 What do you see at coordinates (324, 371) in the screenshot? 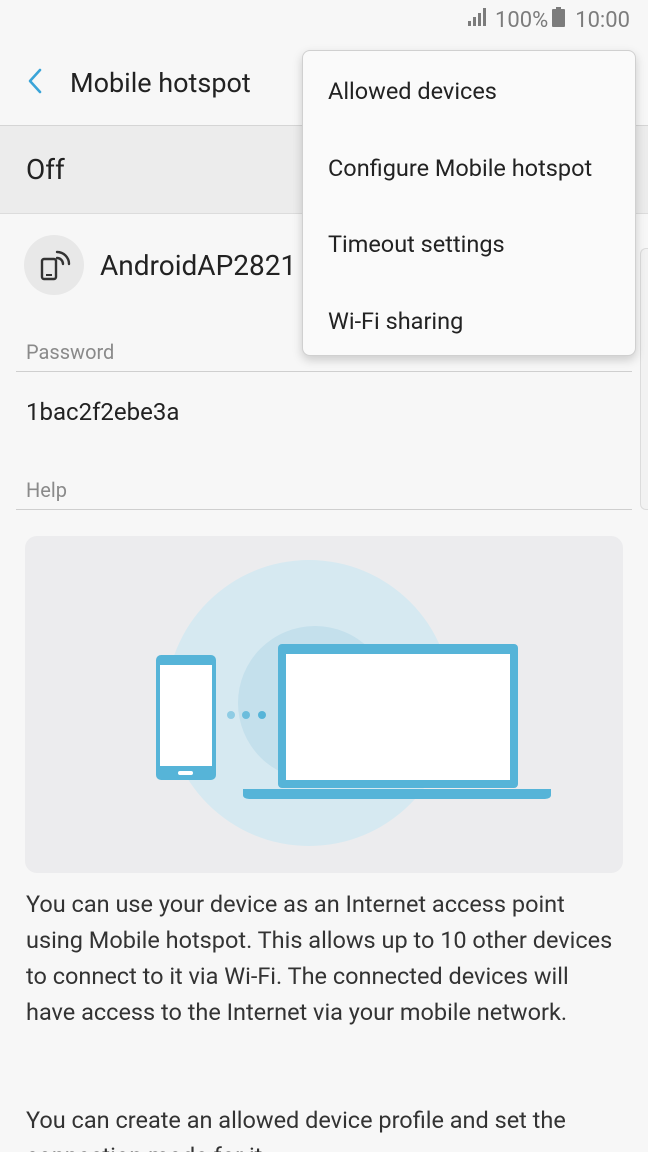
I see `password-divider` at bounding box center [324, 371].